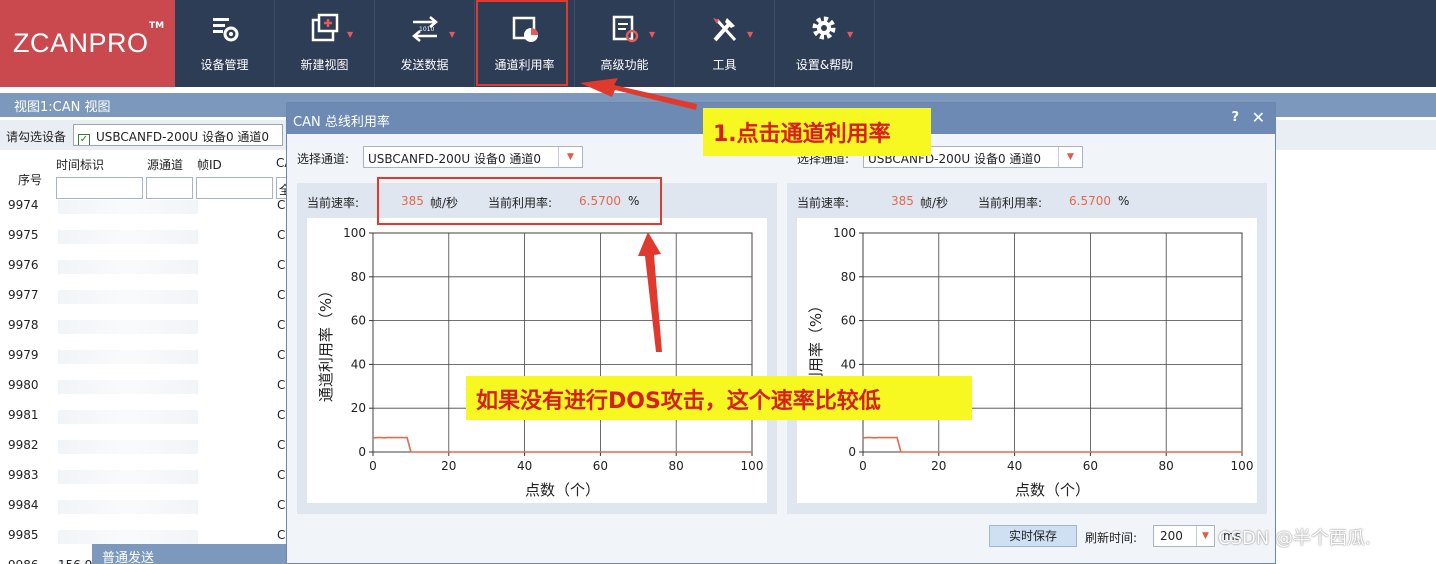 This screenshot has height=564, width=1436. I want to click on device-manage-icon, so click(224, 30).